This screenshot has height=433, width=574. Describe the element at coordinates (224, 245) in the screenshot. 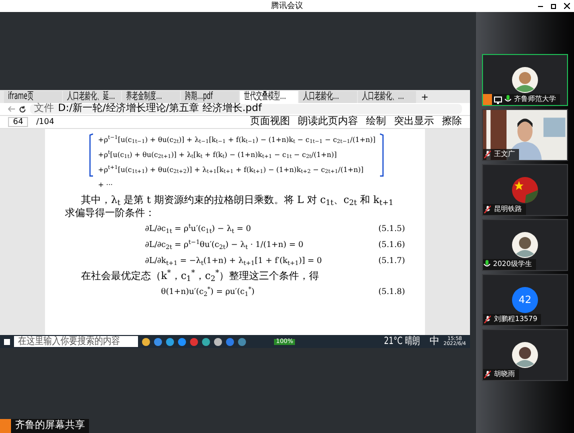

I see `equation: ∂L/∂c$_{2t}$ = ρ$^{t−1}$θu′(c$_{2t}$) − λ$_{t}$ · 1/(1+n) = 0` at that location.